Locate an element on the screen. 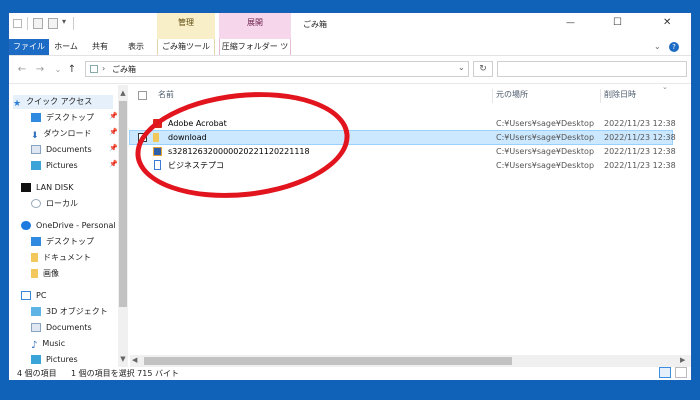  star-icon: ★ is located at coordinates (17, 104).